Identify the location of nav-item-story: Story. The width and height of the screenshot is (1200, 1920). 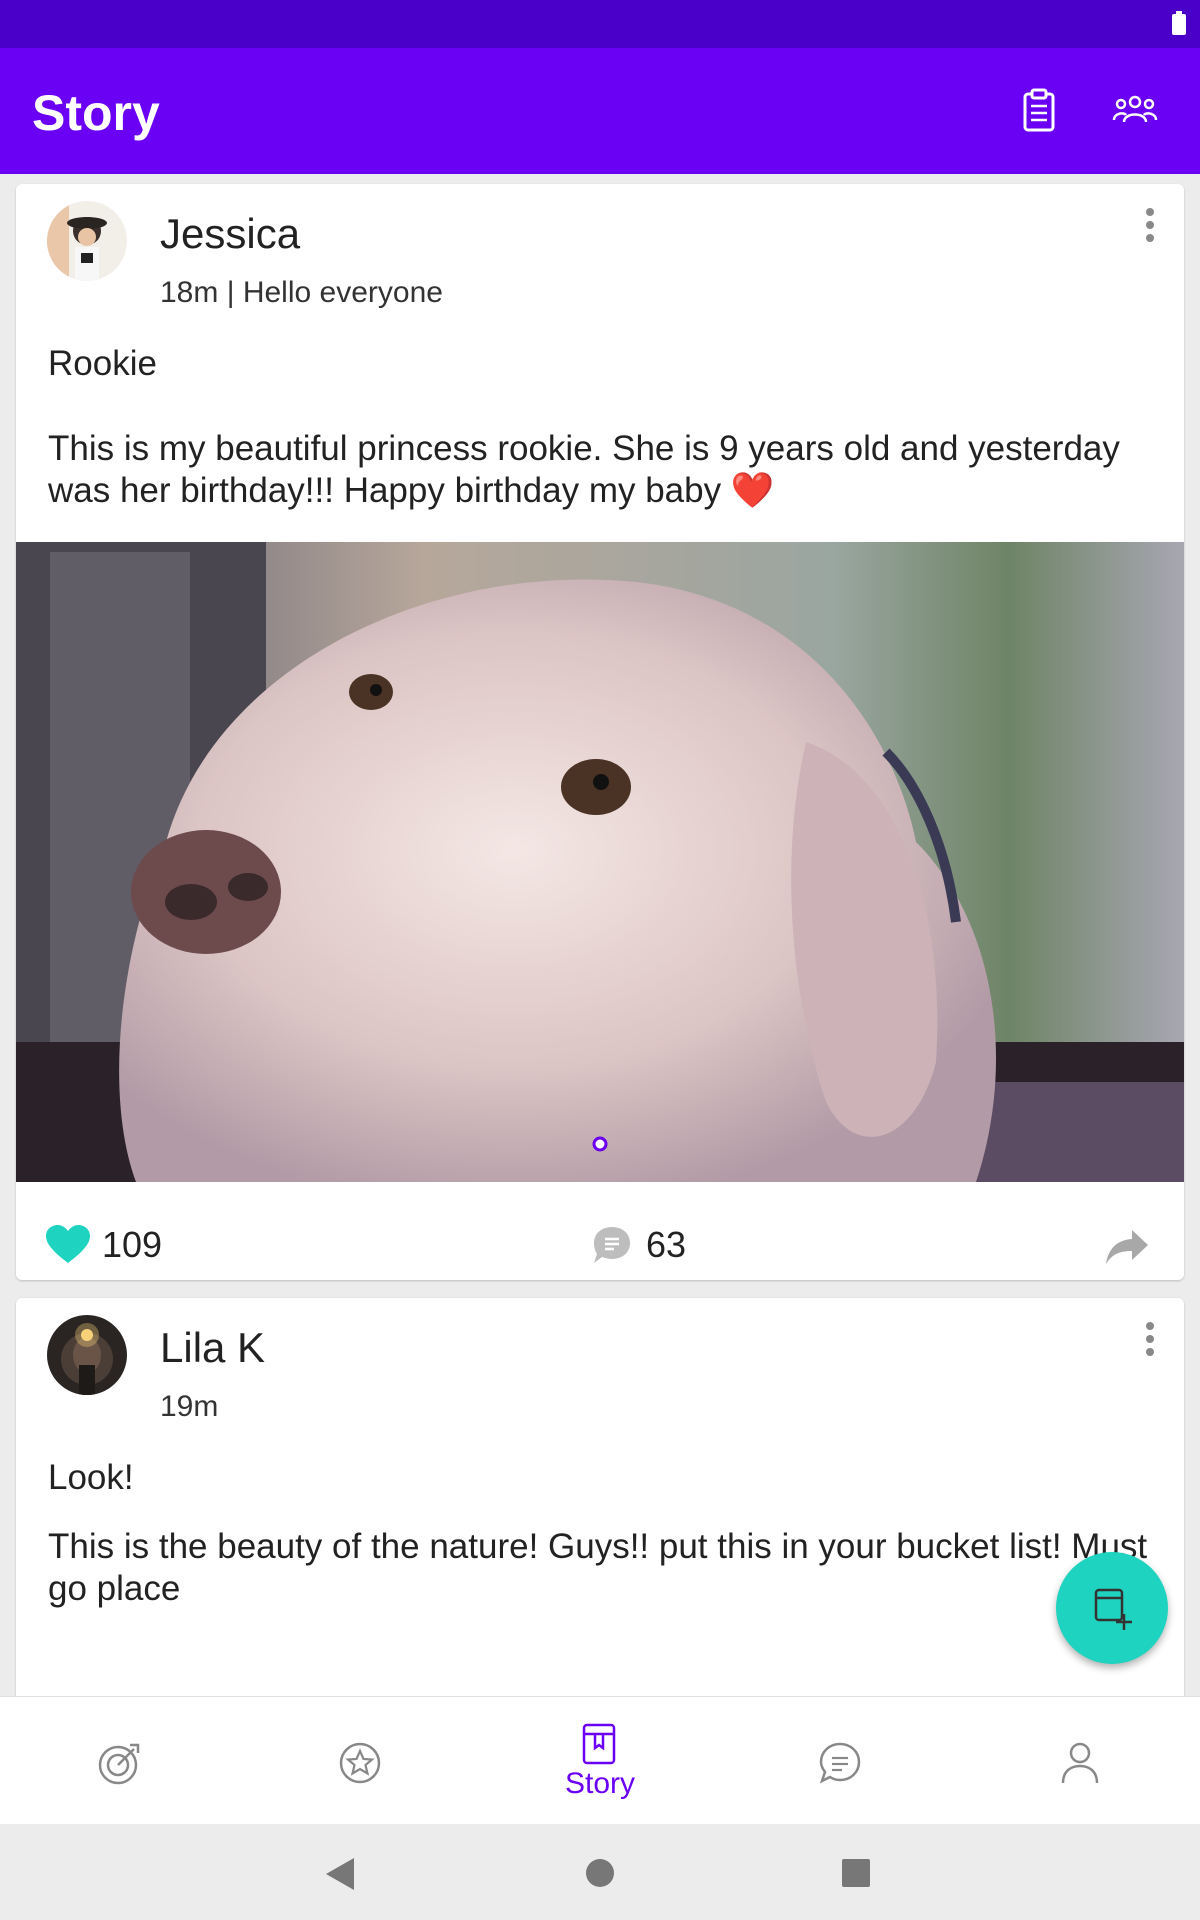
(600, 1761).